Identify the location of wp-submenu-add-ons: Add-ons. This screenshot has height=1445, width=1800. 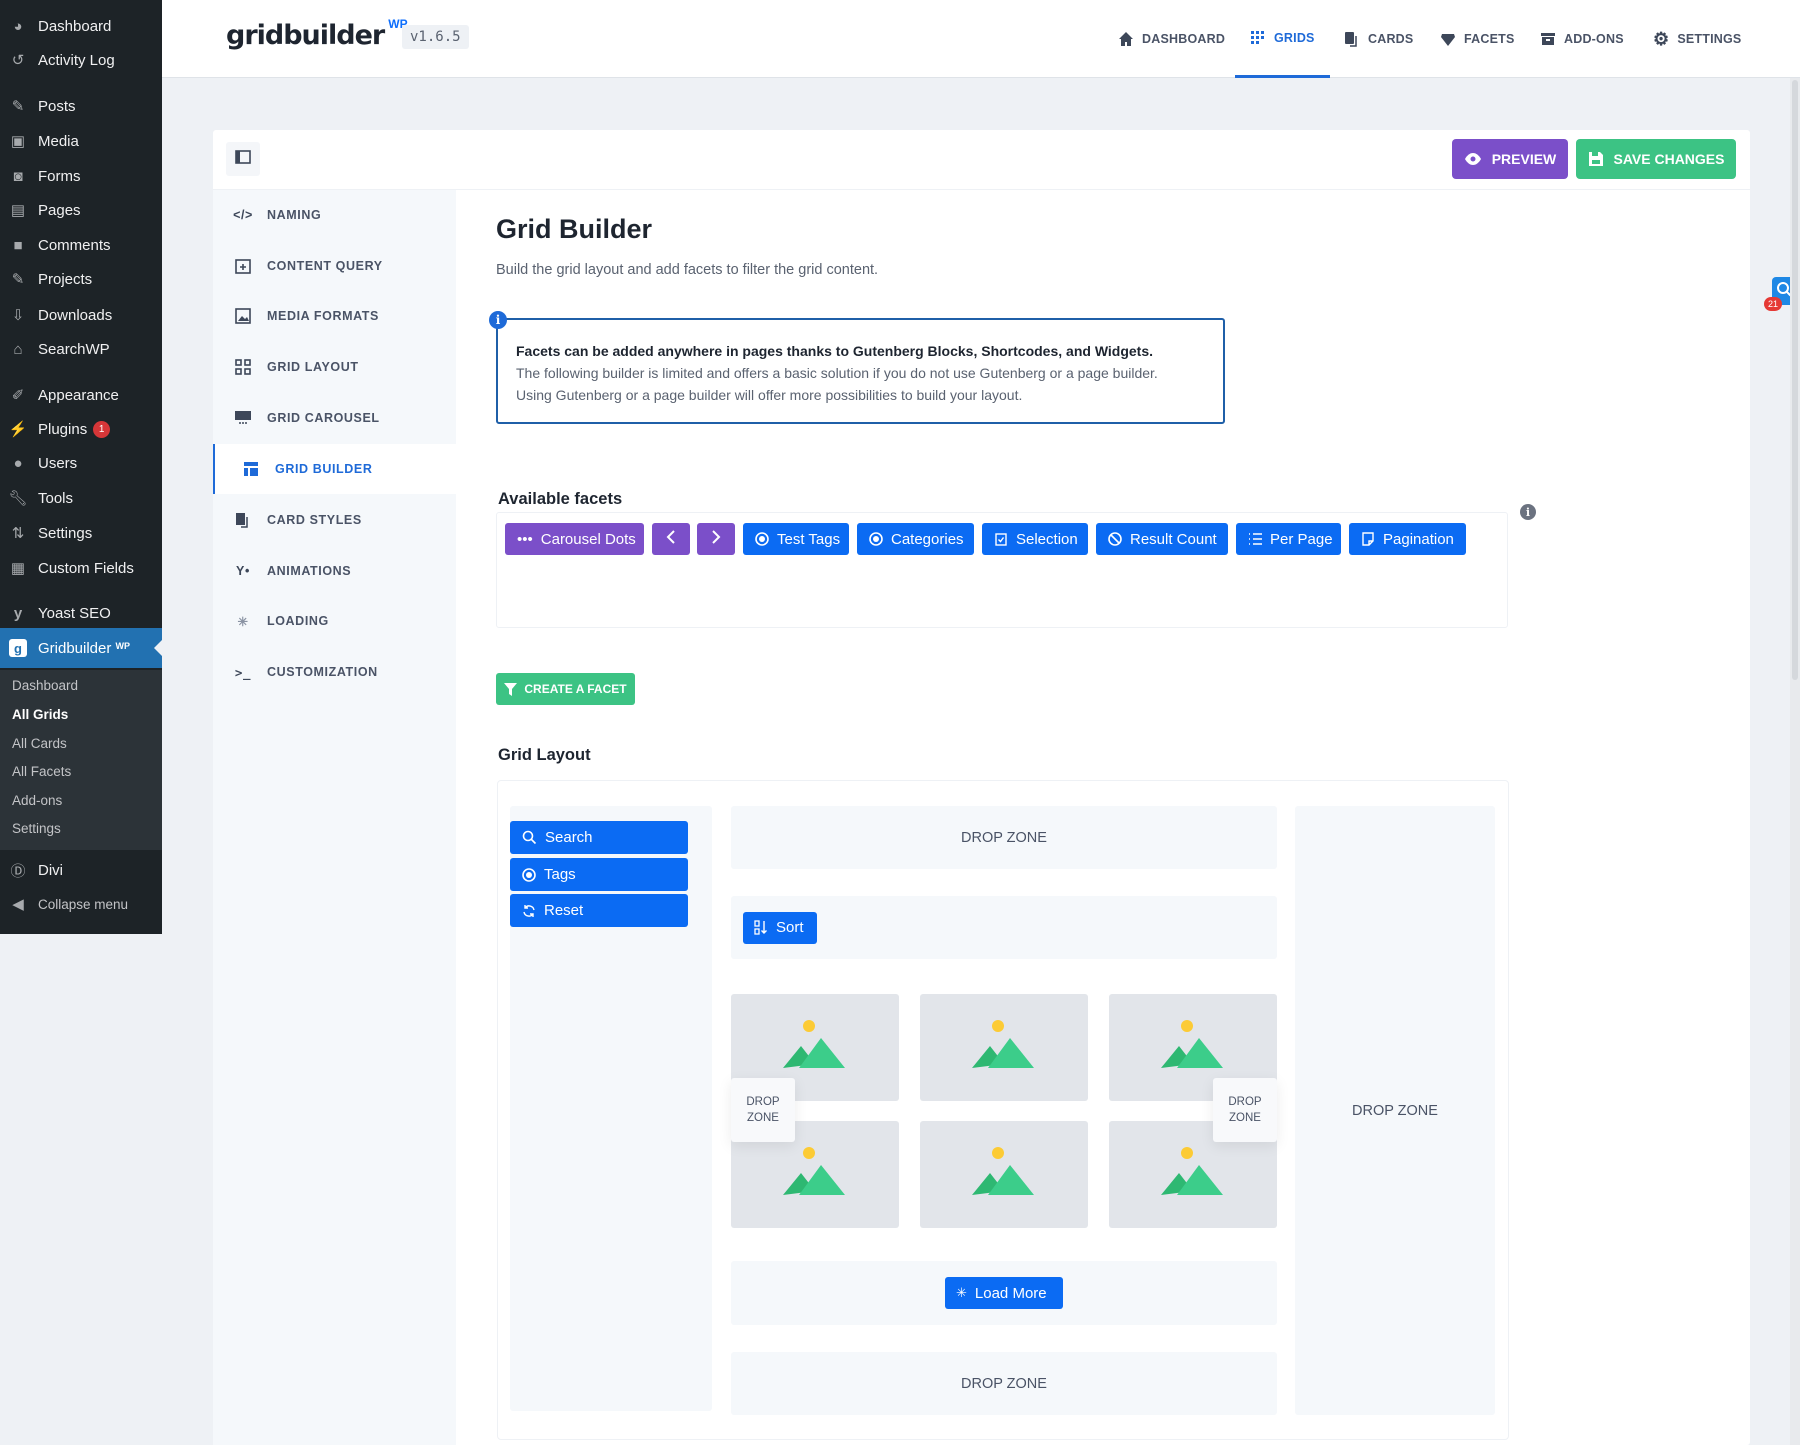
(37, 800).